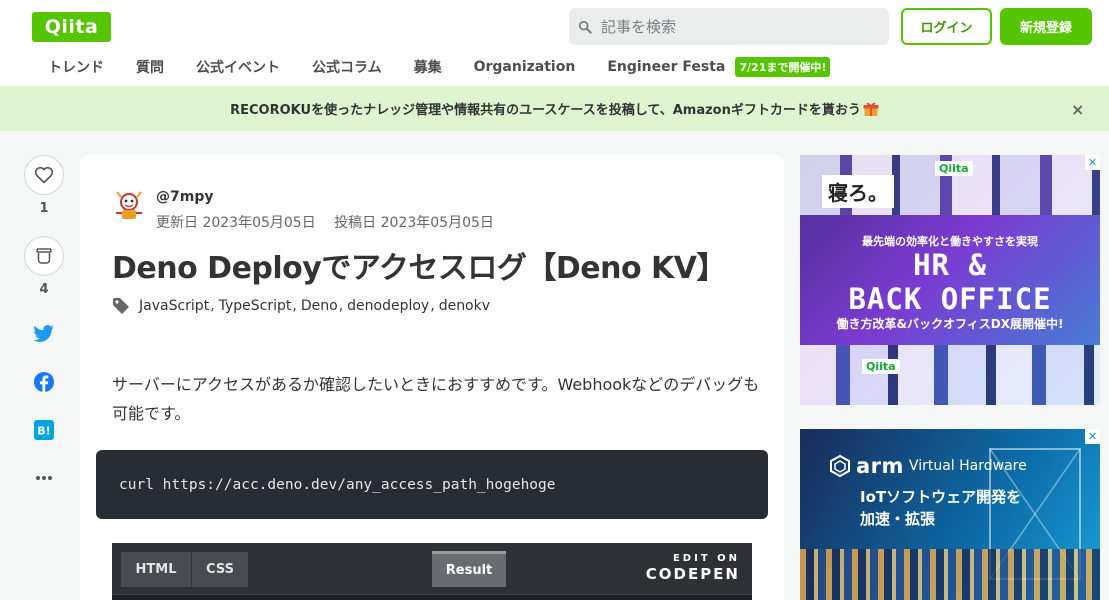 The width and height of the screenshot is (1109, 600). I want to click on stock-button, so click(44, 256).